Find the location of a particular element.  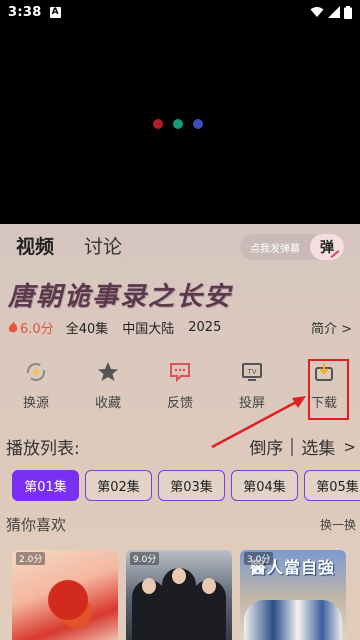

show-title: 唐朝诡事录之长安 is located at coordinates (120, 297).